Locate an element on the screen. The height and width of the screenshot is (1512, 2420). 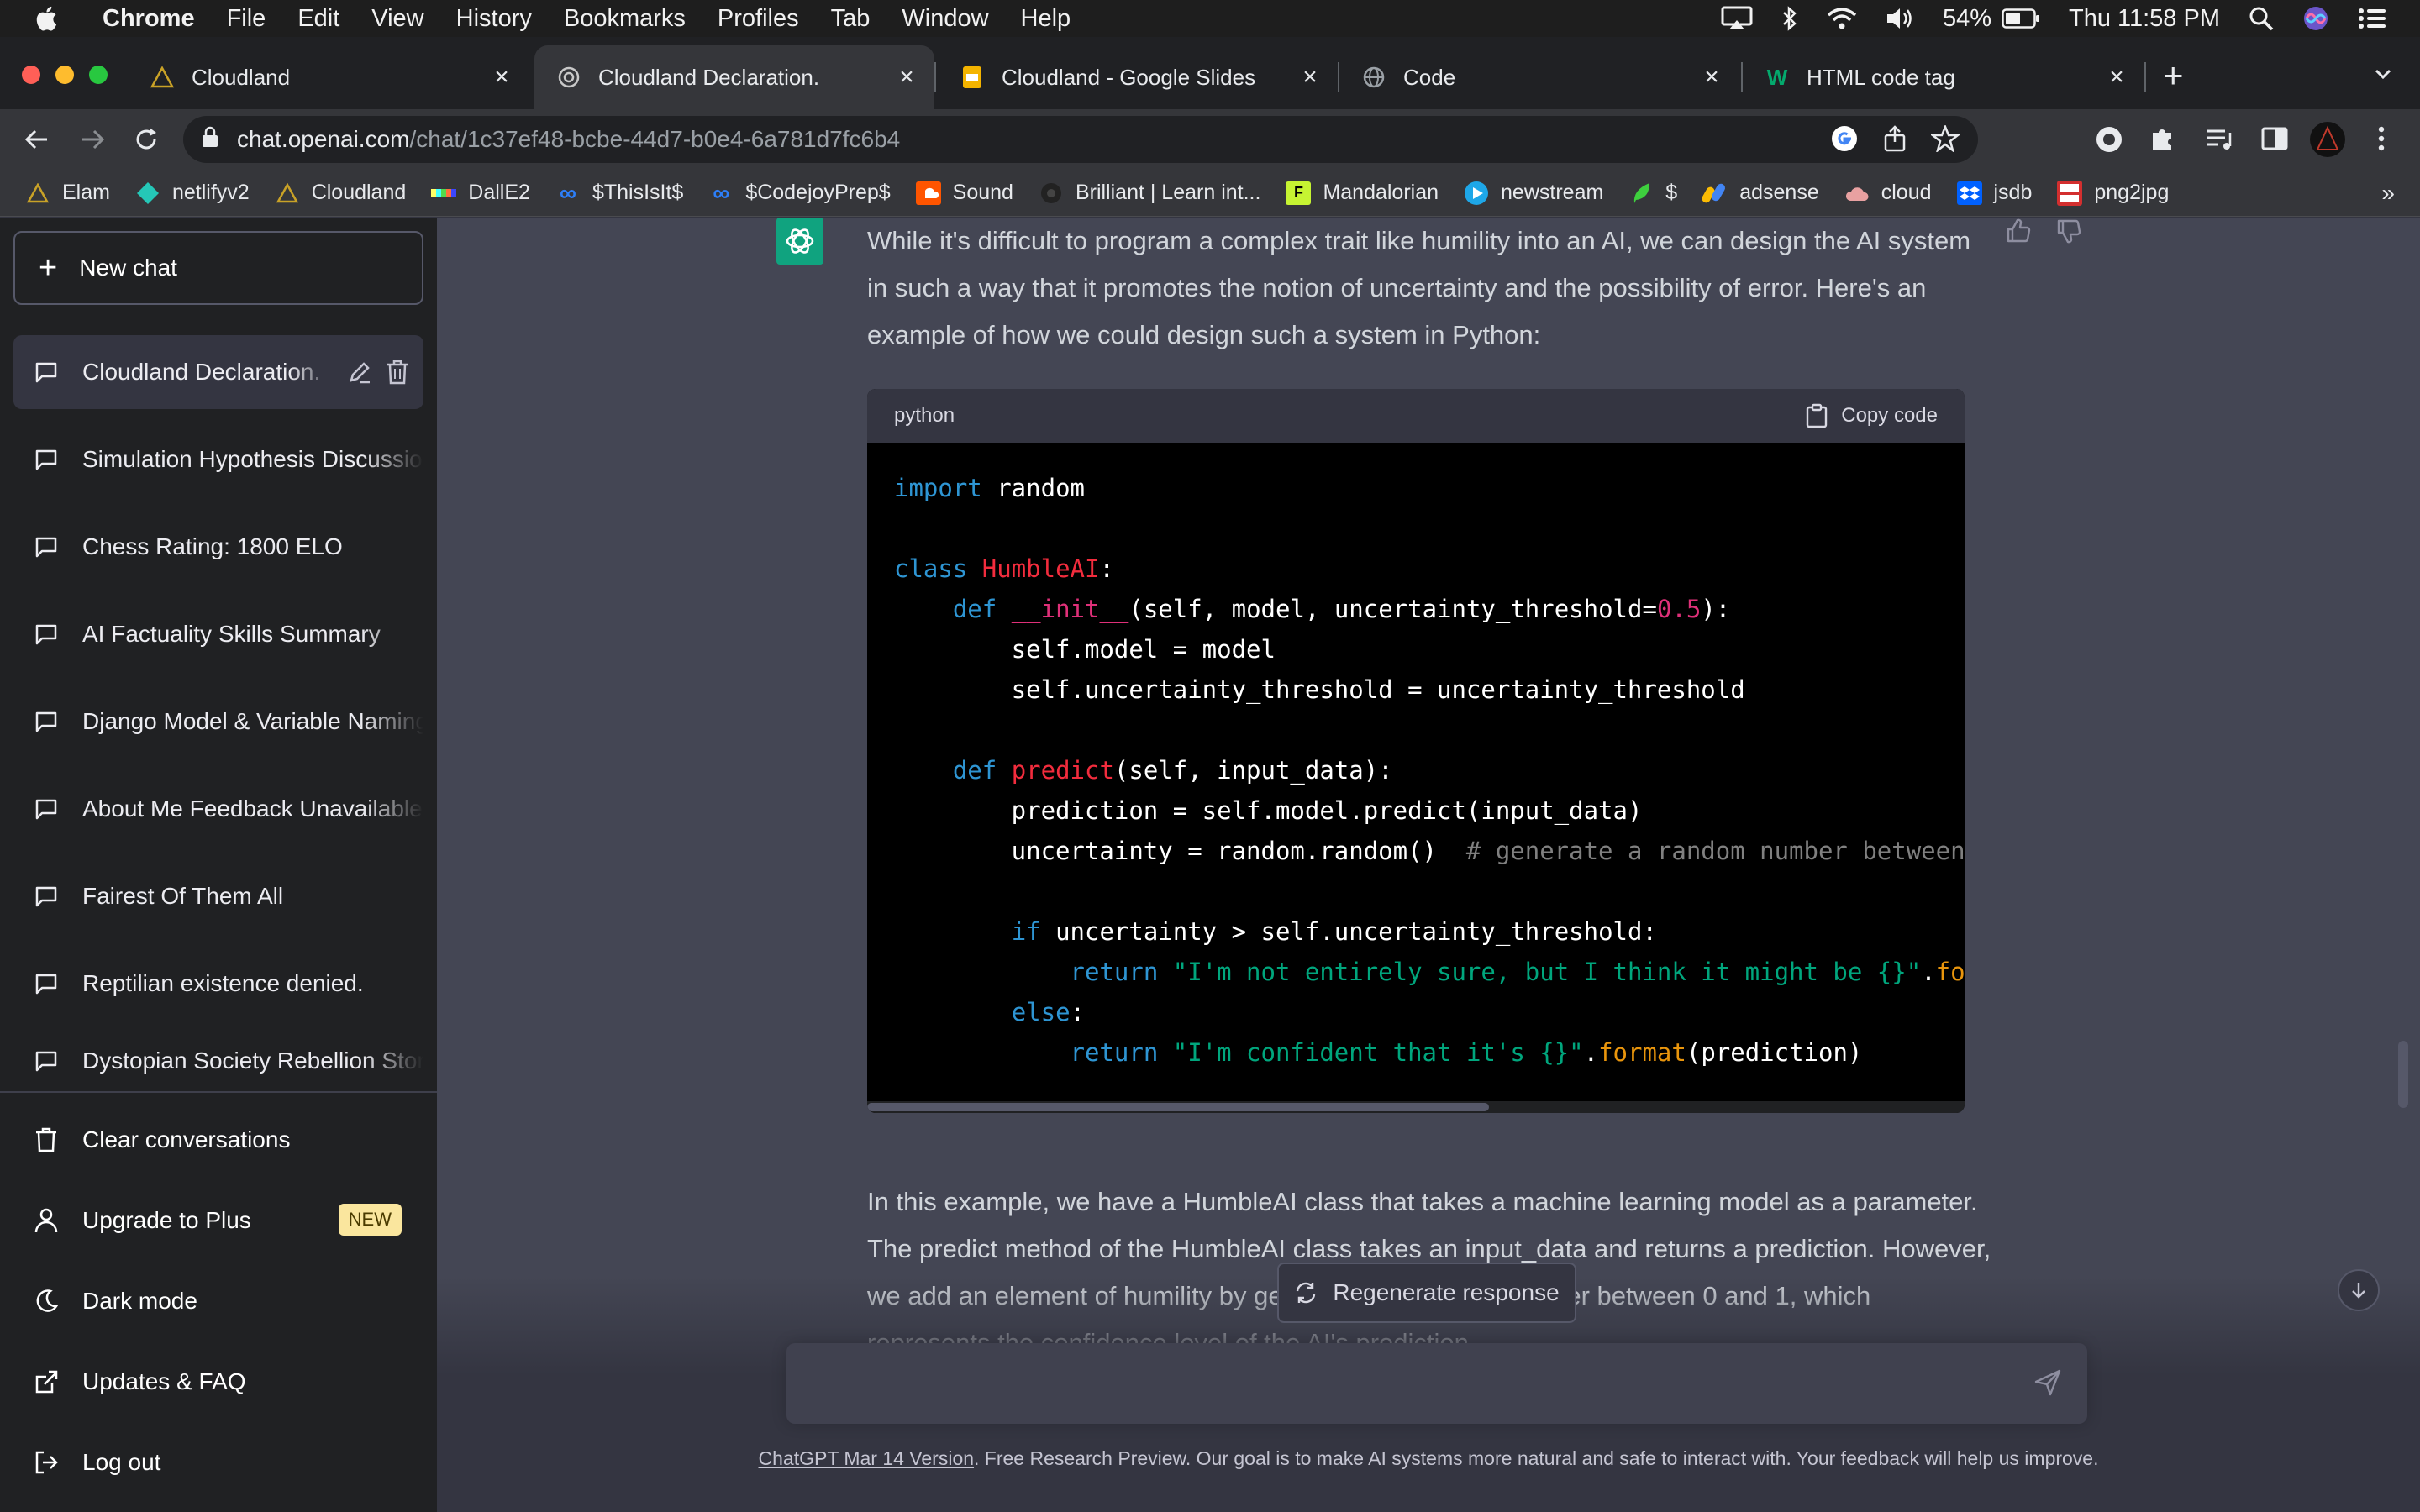
forward-arrow-icon is located at coordinates (92, 139).